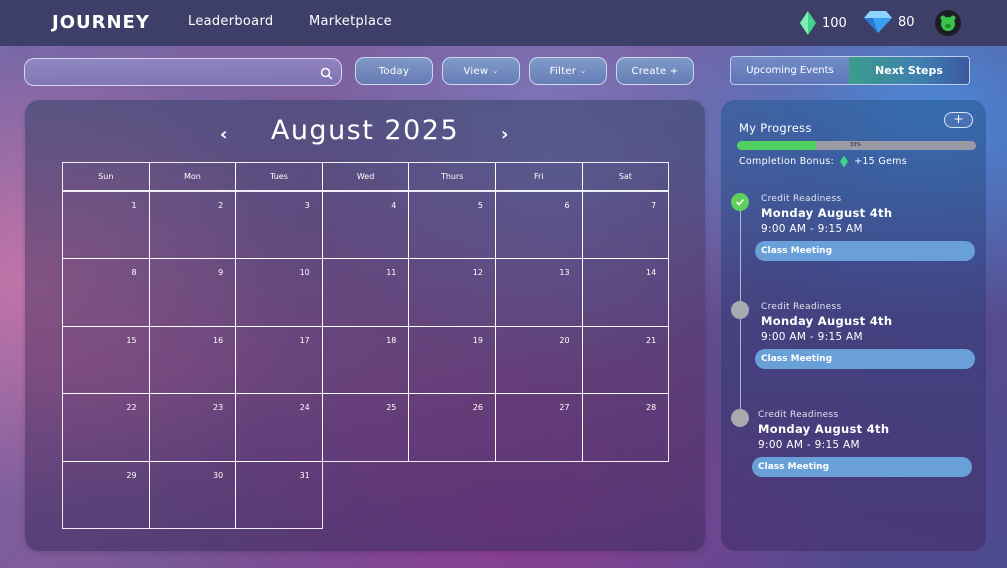 This screenshot has height=568, width=1007. Describe the element at coordinates (192, 225) in the screenshot. I see `day-cell: 2` at that location.